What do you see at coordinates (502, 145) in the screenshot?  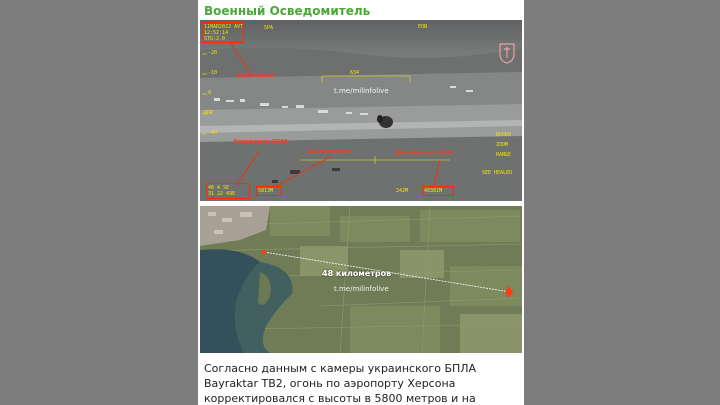 I see `osd-right-2: ZOOM` at bounding box center [502, 145].